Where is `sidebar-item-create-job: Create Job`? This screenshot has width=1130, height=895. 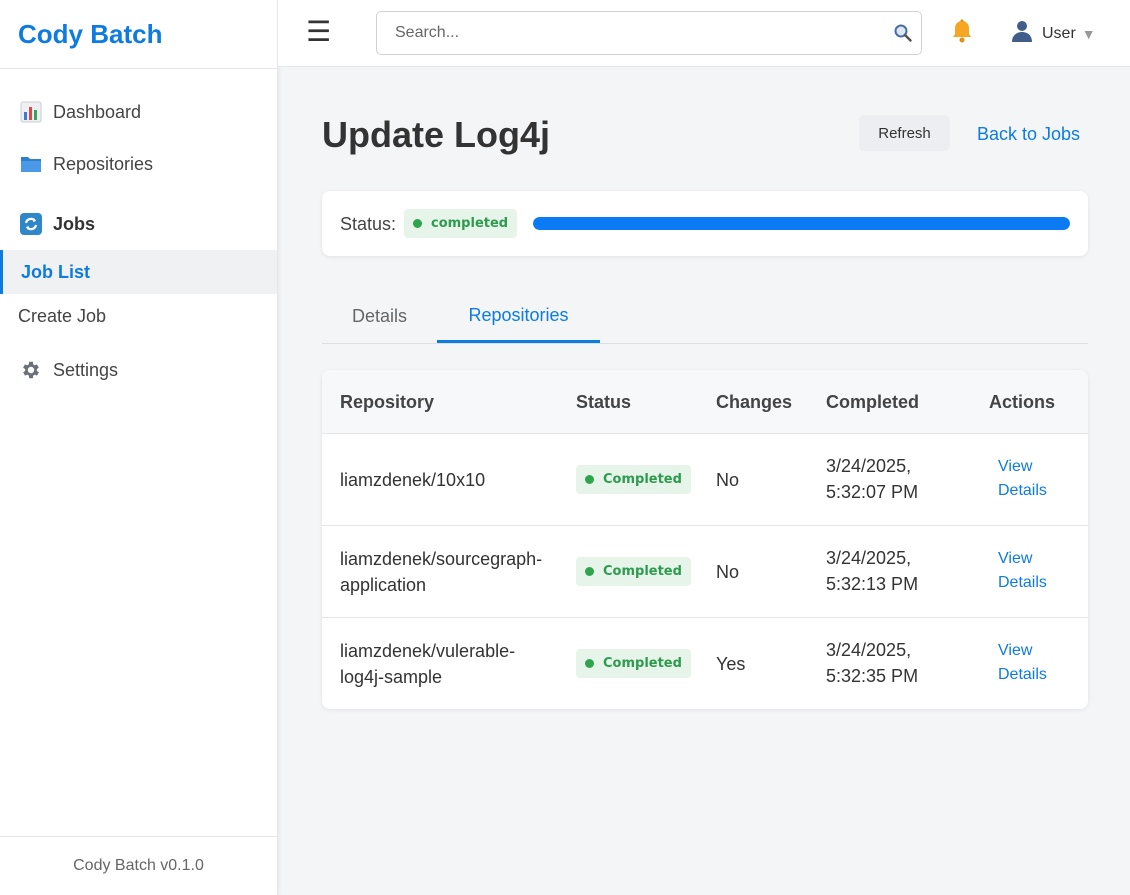 sidebar-item-create-job: Create Job is located at coordinates (138, 316).